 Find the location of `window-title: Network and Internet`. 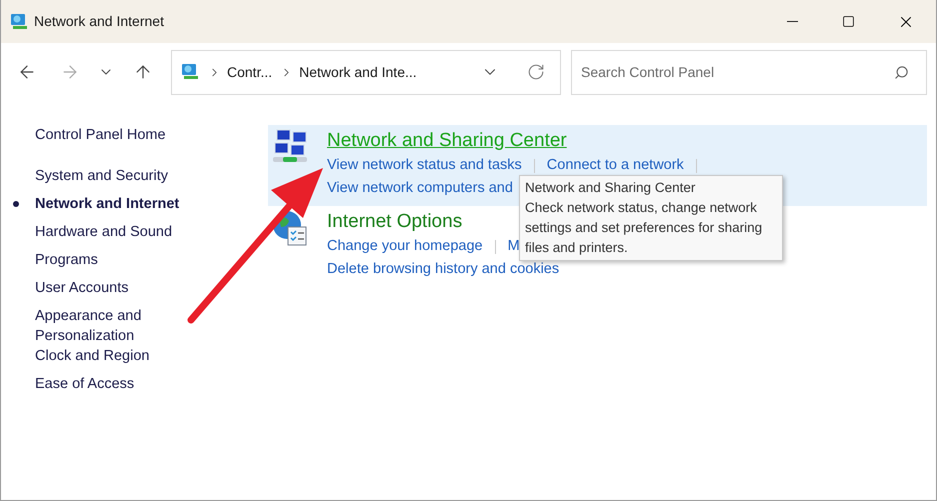

window-title: Network and Internet is located at coordinates (99, 21).